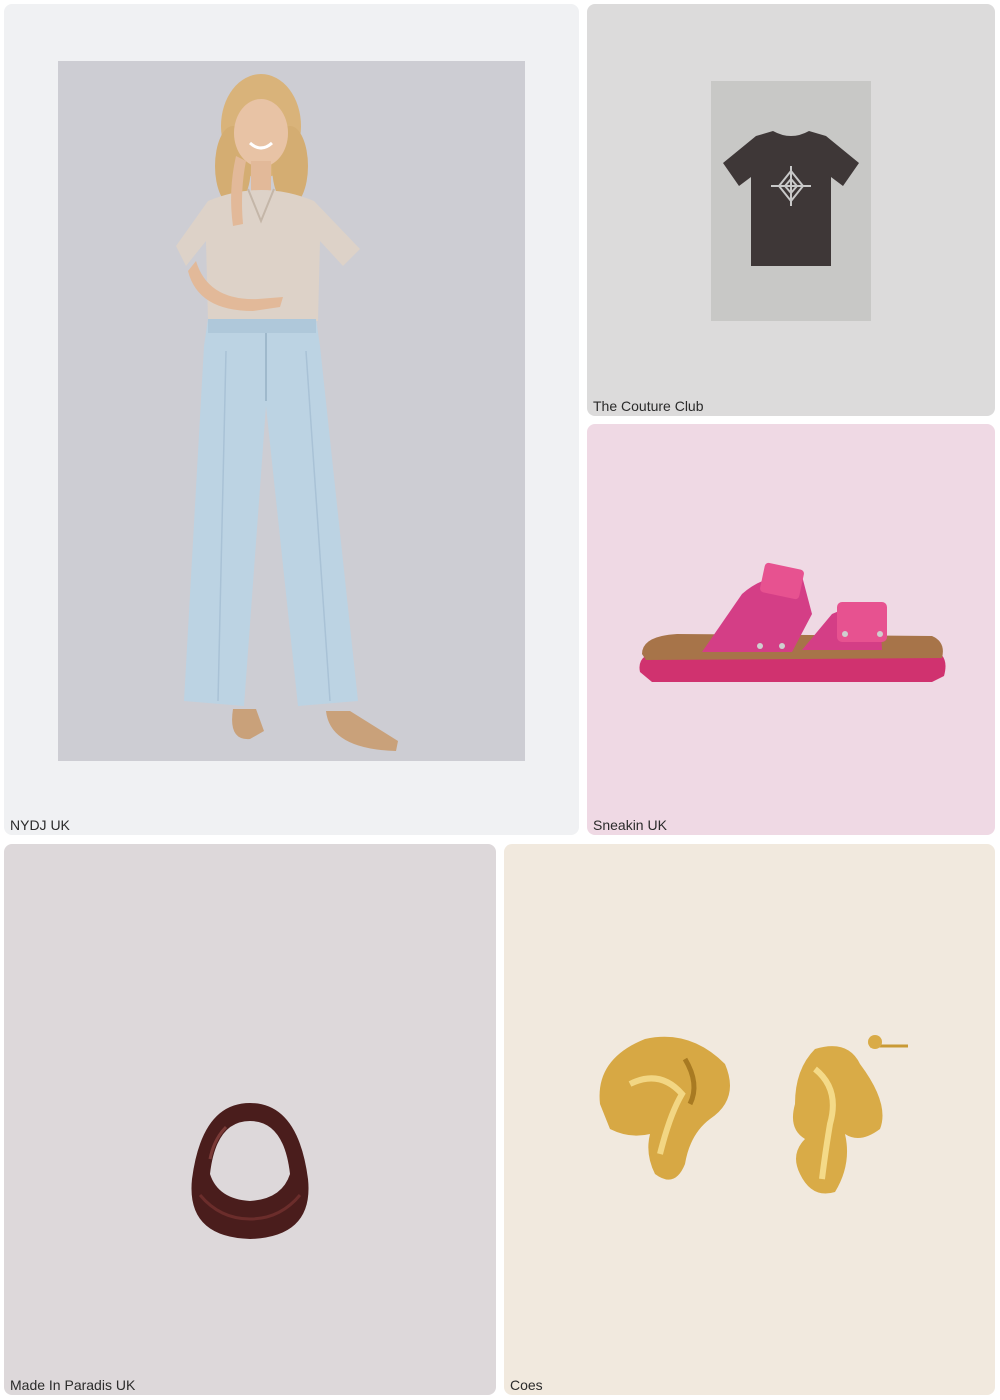 The width and height of the screenshot is (1000, 1400). I want to click on product-card-couture-club: The Couture Club, so click(791, 210).